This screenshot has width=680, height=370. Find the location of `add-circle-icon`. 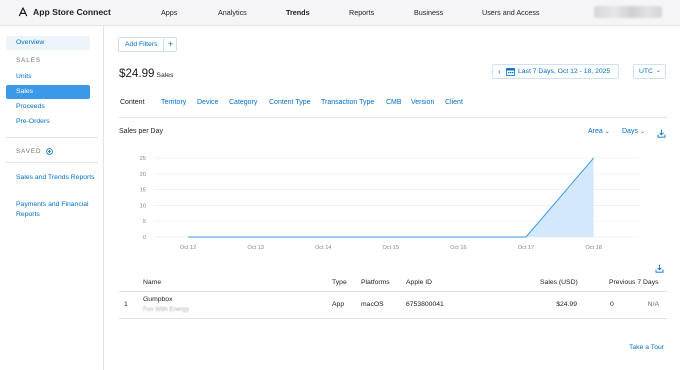

add-circle-icon is located at coordinates (49, 151).